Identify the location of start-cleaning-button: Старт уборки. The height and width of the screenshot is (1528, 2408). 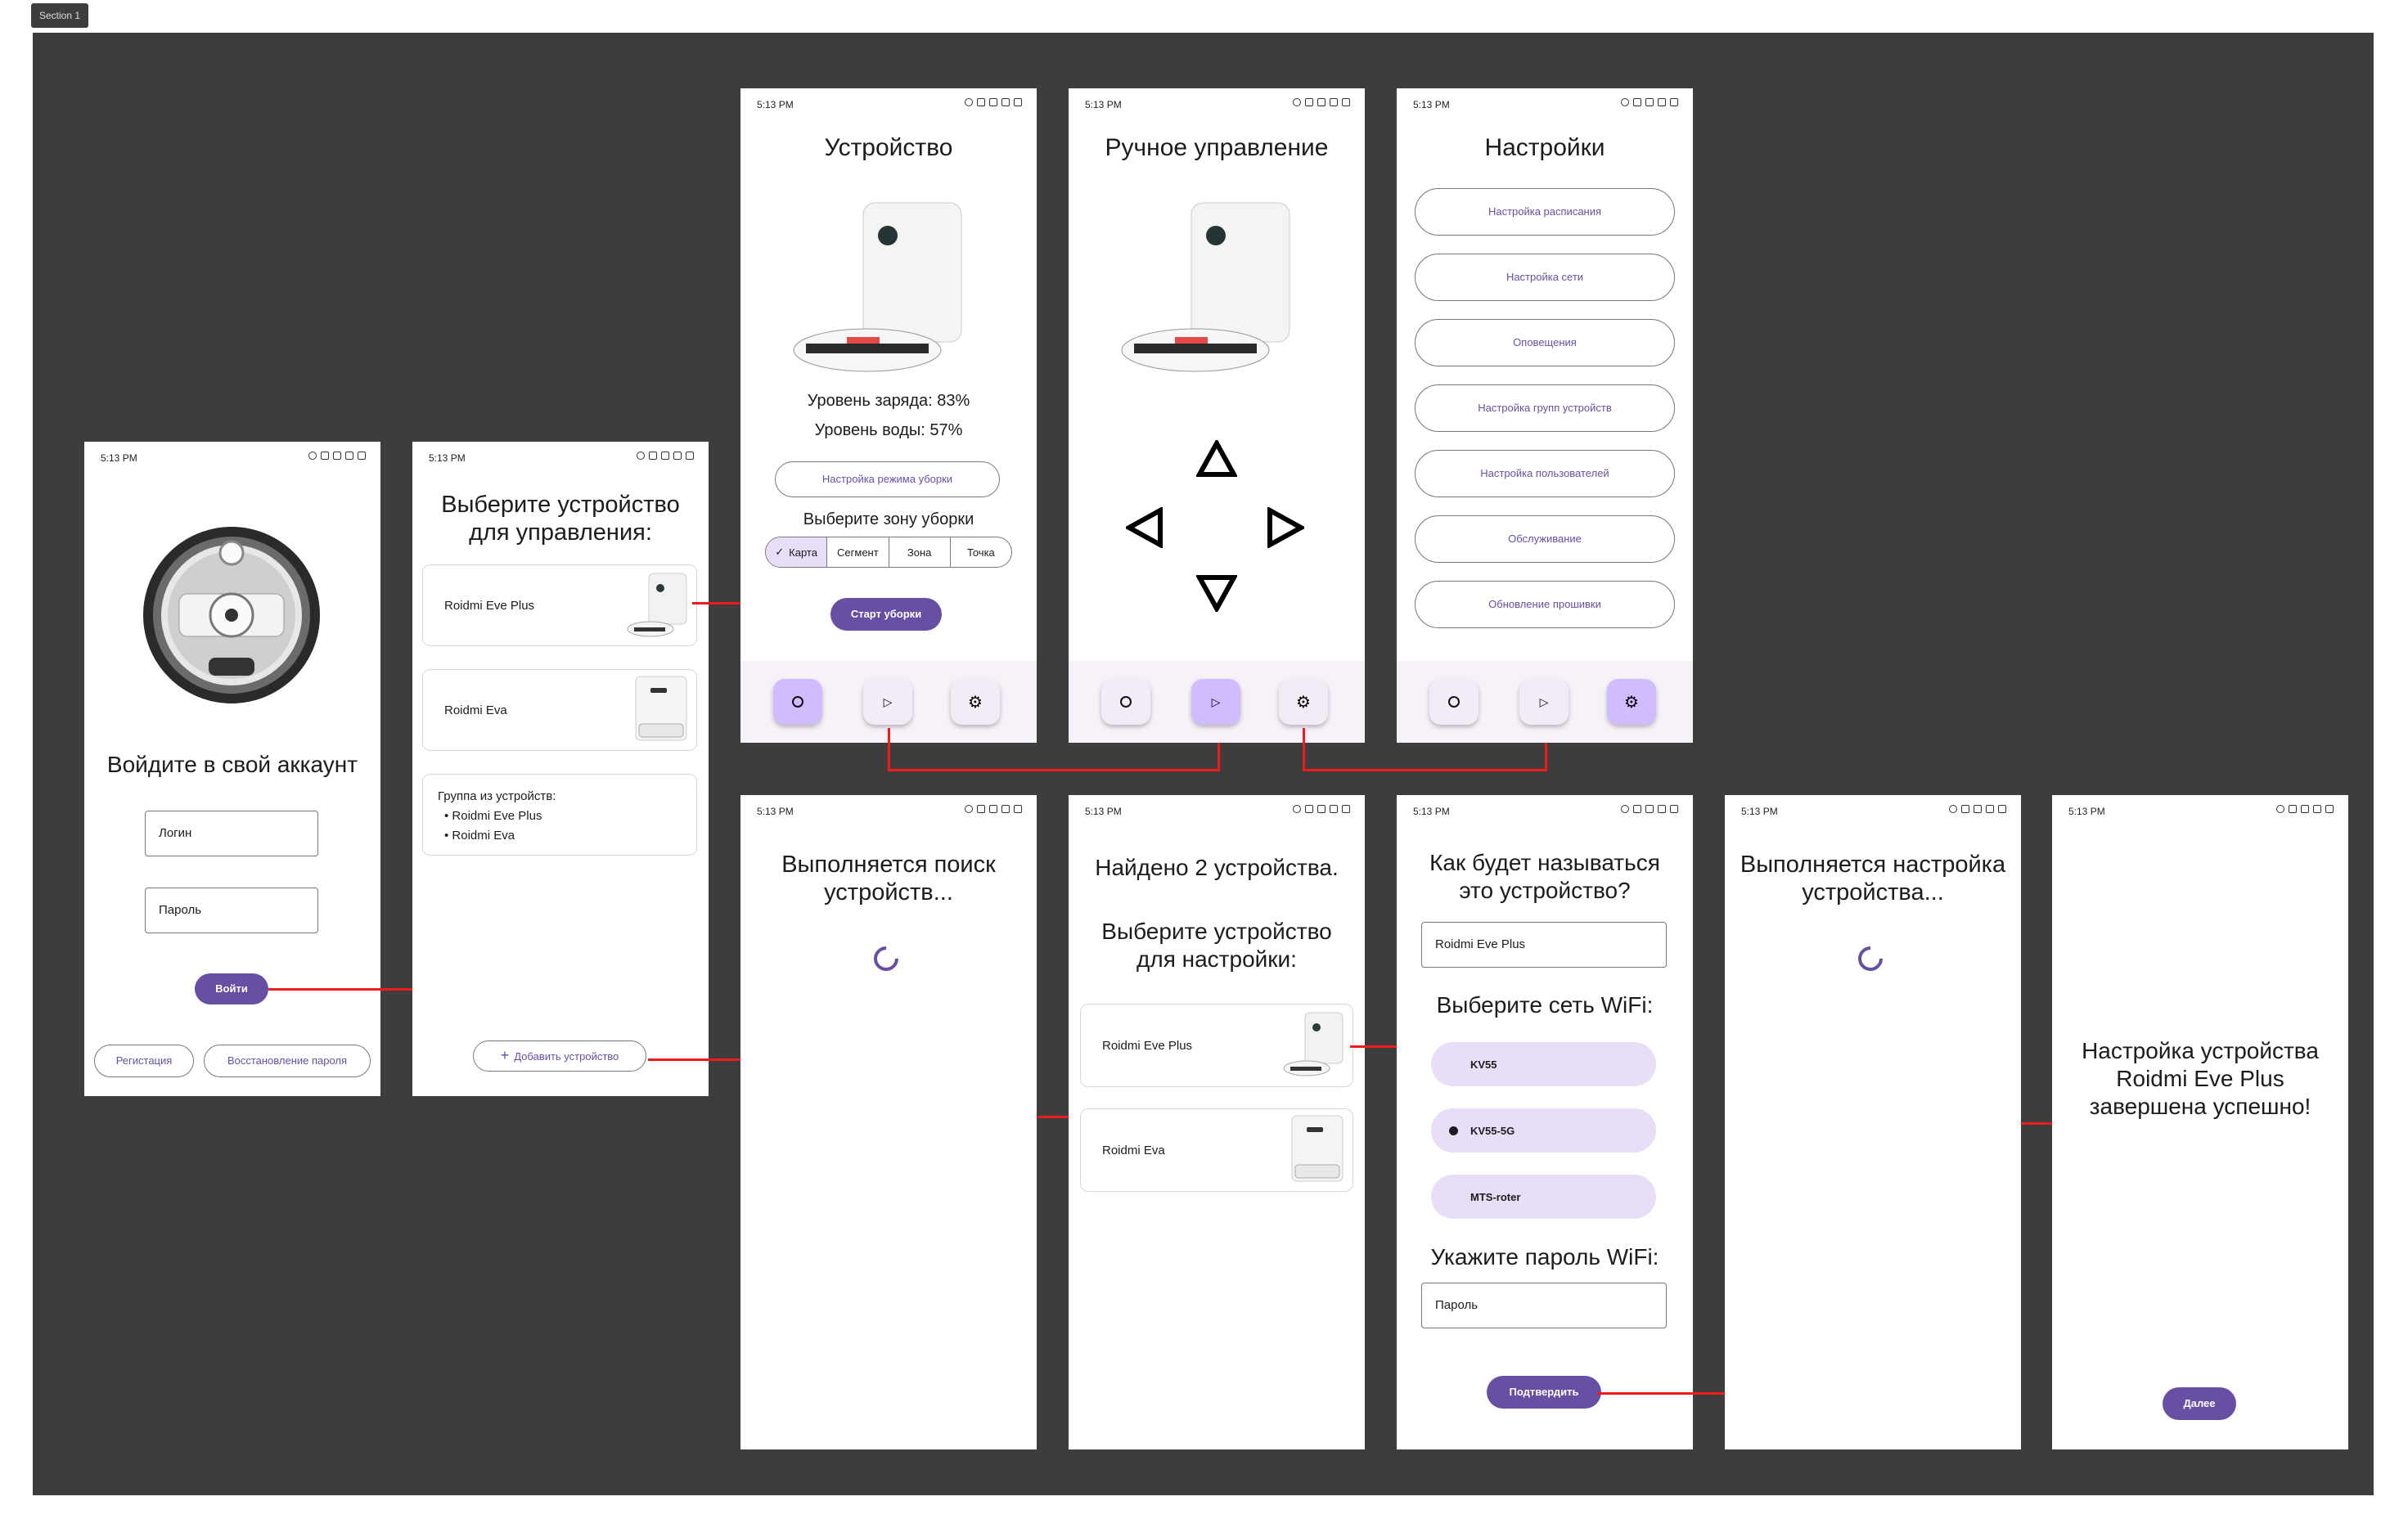
(886, 614).